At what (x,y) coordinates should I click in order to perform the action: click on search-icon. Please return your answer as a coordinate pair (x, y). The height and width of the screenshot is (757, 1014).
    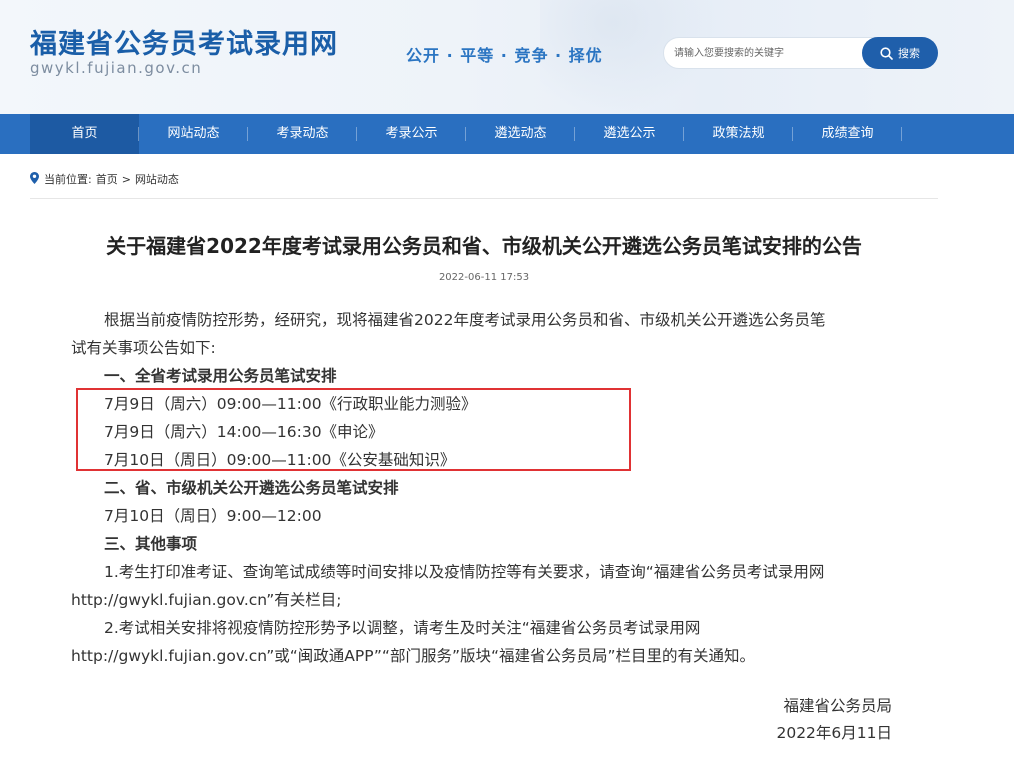
    Looking at the image, I should click on (886, 53).